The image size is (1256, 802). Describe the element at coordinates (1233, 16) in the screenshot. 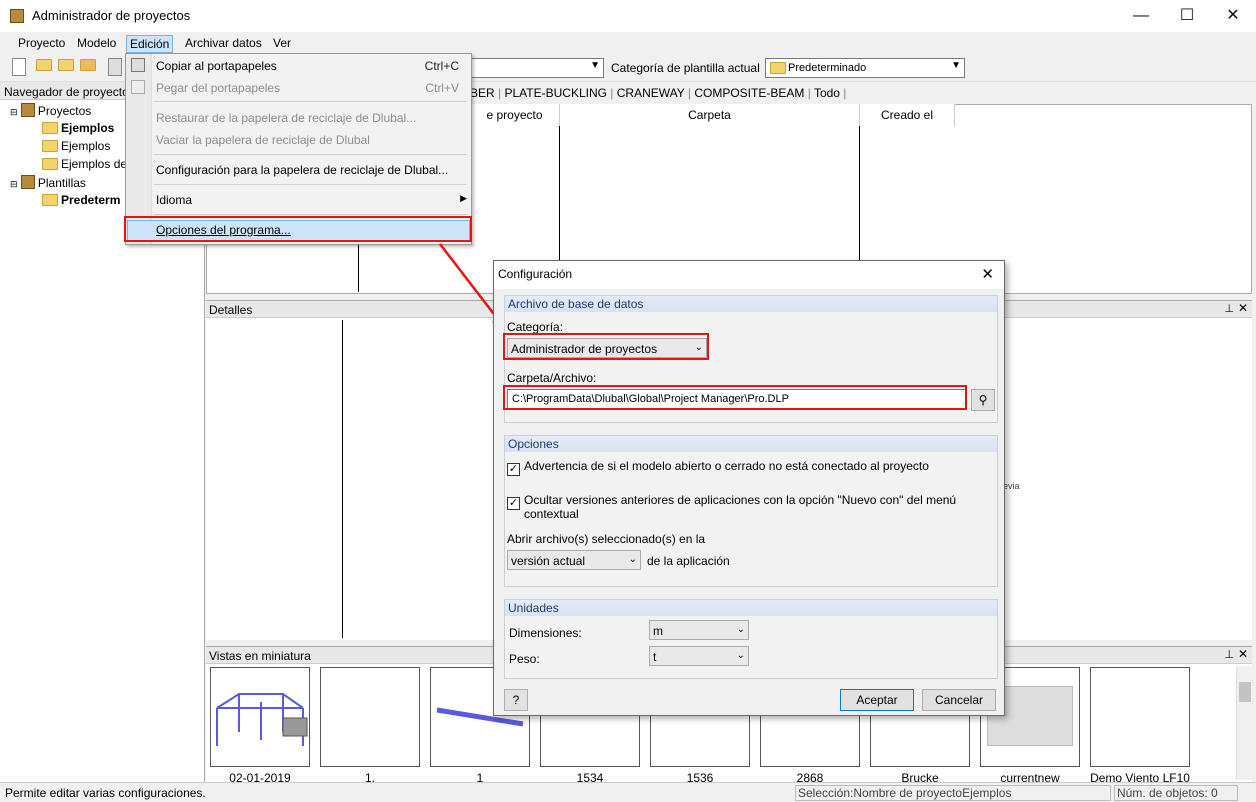

I see `close-window-button: ✕` at that location.